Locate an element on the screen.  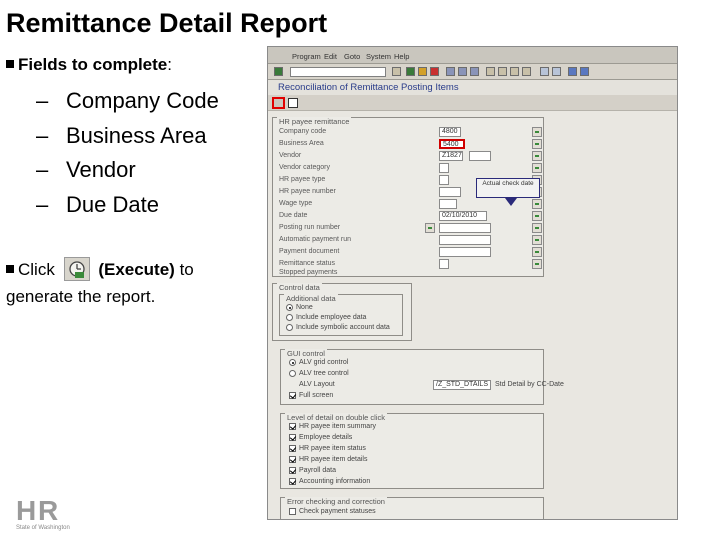
list-item: – Due Date is located at coordinates (127, 205).